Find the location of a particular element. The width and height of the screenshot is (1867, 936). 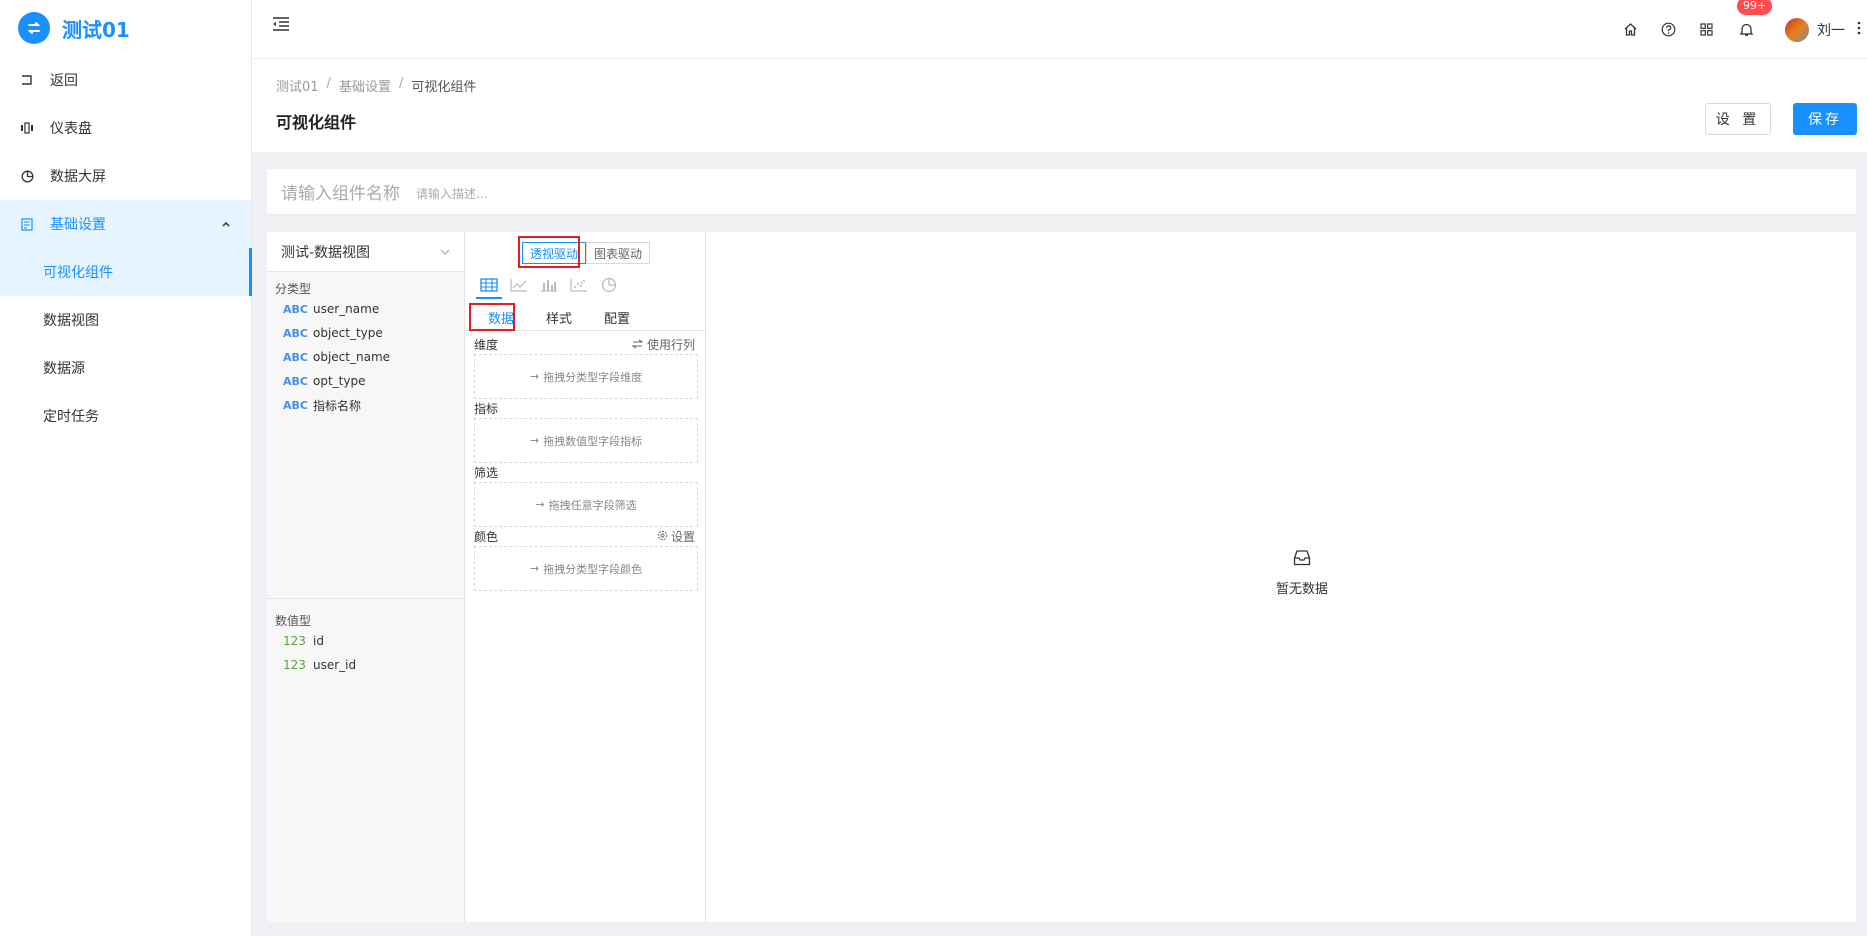

app-title: 测试01 is located at coordinates (96, 29).